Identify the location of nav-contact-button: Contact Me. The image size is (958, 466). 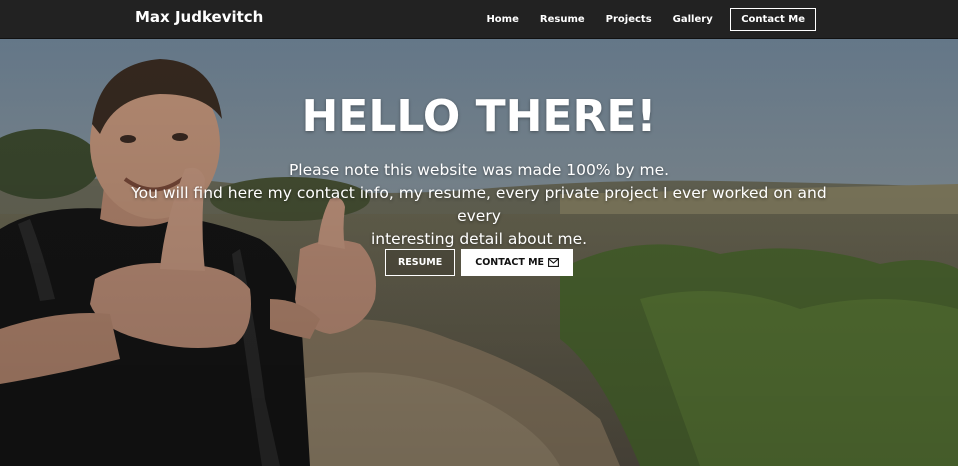
(773, 19).